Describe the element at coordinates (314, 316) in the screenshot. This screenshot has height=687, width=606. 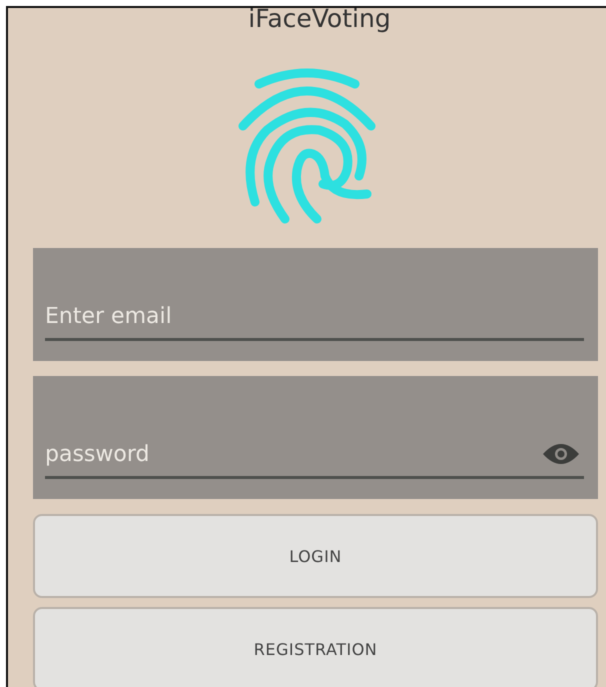
I see `email-field: Enter email` at that location.